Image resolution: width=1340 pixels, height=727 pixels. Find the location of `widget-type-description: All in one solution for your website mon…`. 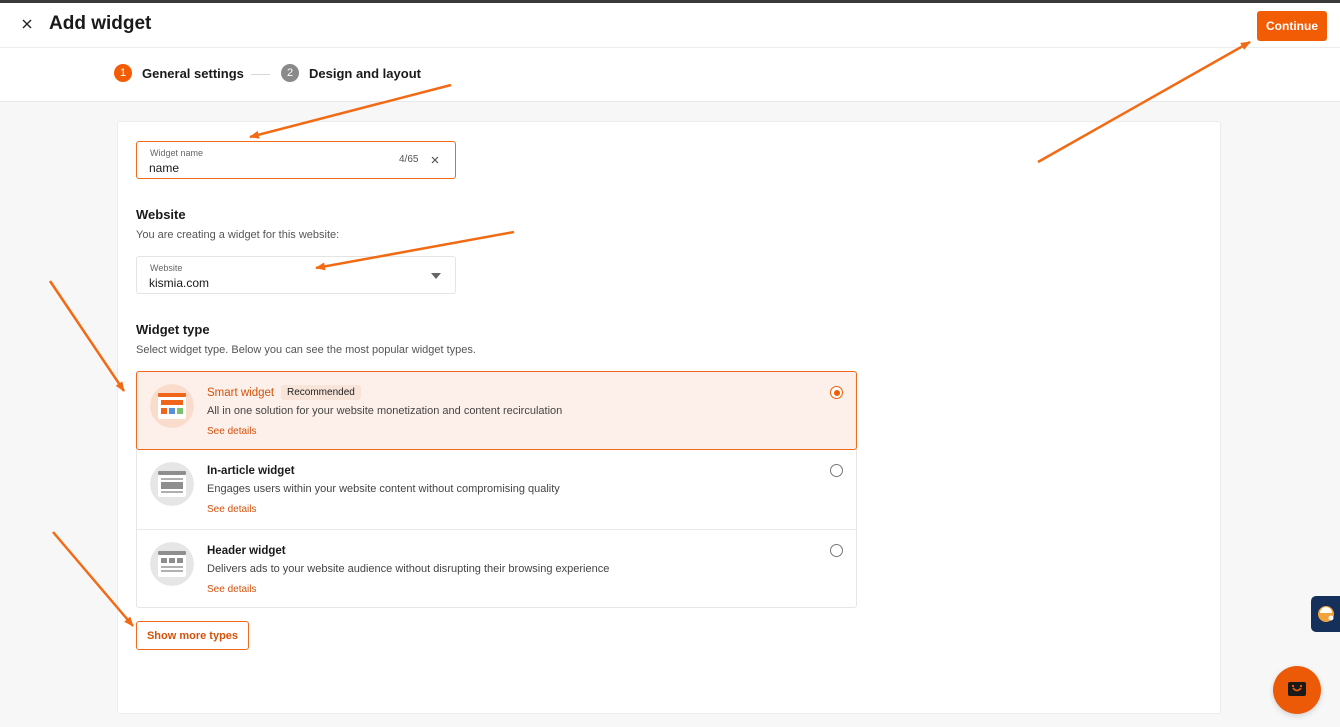

widget-type-description: All in one solution for your website mon… is located at coordinates (385, 411).